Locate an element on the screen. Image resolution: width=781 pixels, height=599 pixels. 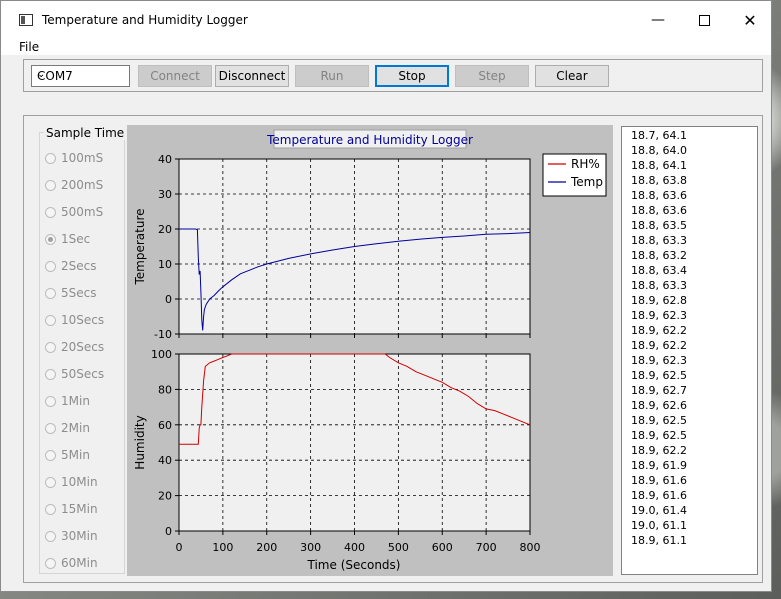
sample-time-option: 60Min is located at coordinates (71, 563).